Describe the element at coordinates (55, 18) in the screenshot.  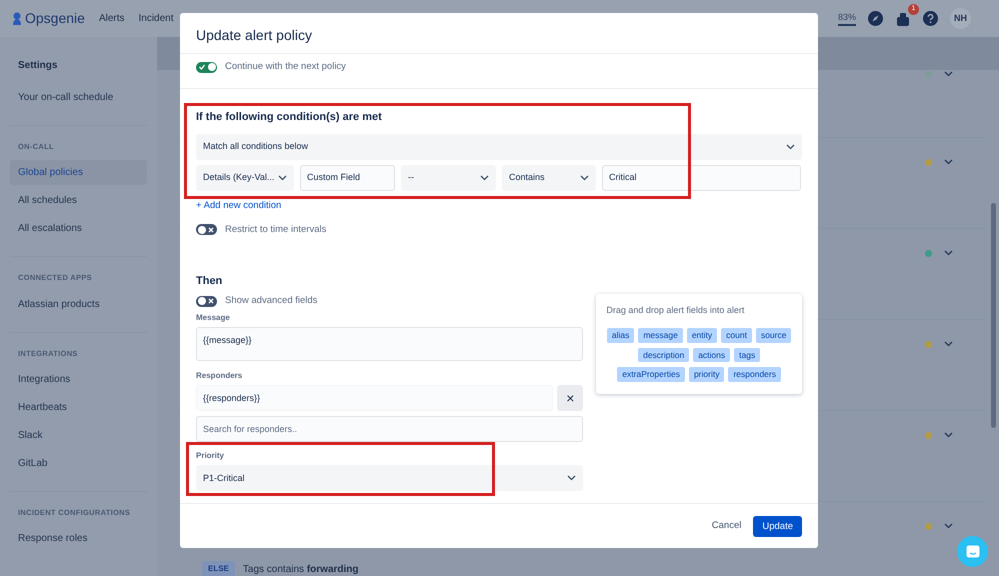
I see `logo-text: Opsgenie` at that location.